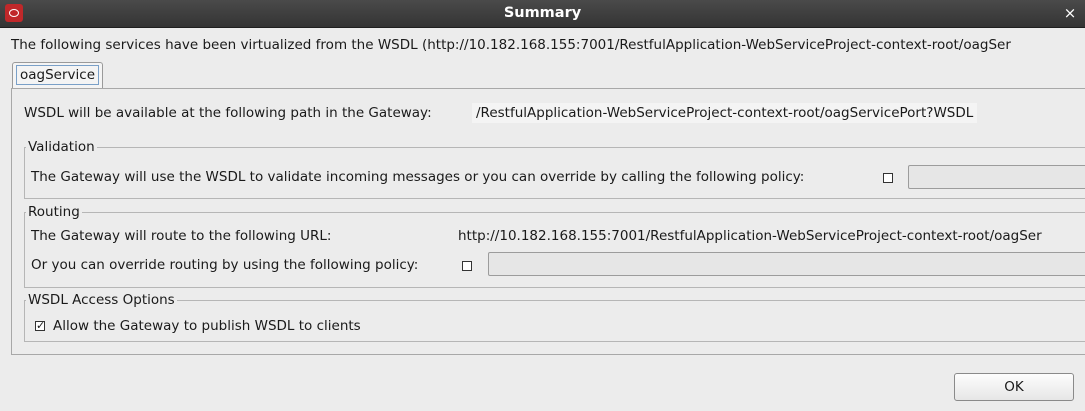  I want to click on ok-button: OK, so click(1014, 387).